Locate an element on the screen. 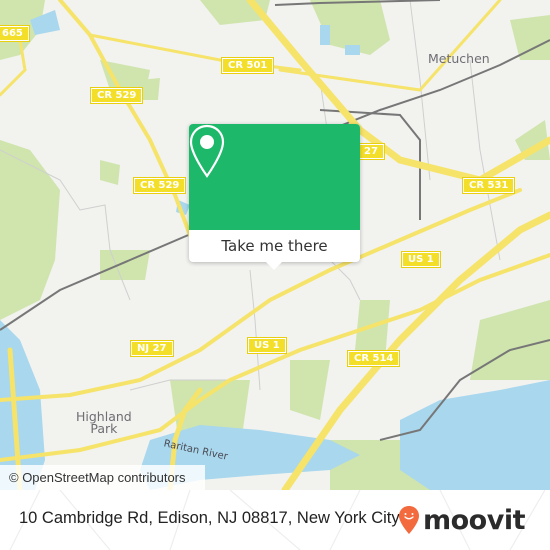  map-pin-icon is located at coordinates (207, 151).